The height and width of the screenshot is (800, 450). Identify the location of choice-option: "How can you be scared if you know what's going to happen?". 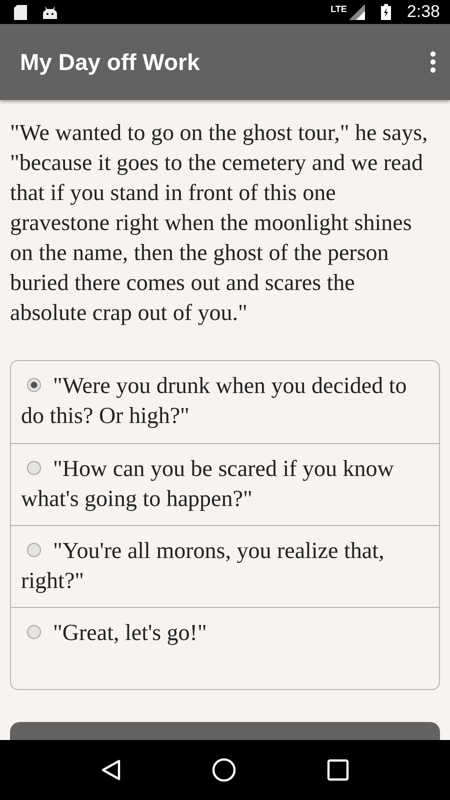
(225, 484).